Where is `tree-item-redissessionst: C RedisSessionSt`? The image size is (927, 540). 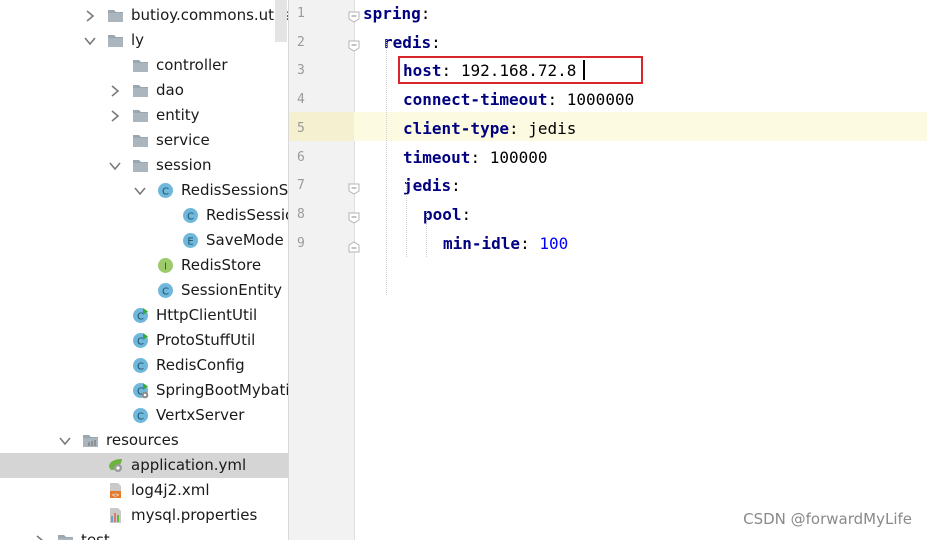
tree-item-redissessionst: C RedisSessionSt is located at coordinates (144, 190).